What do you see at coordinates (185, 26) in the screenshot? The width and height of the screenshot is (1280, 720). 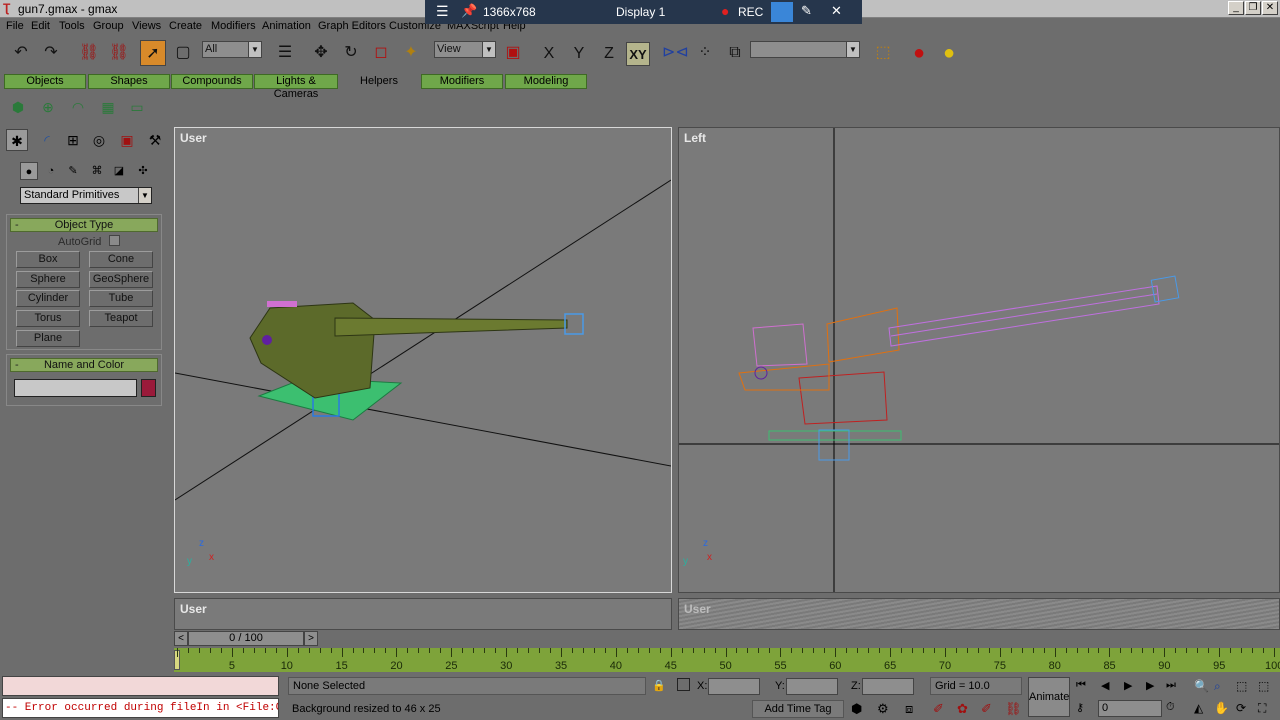 I see `menu-create: Create` at bounding box center [185, 26].